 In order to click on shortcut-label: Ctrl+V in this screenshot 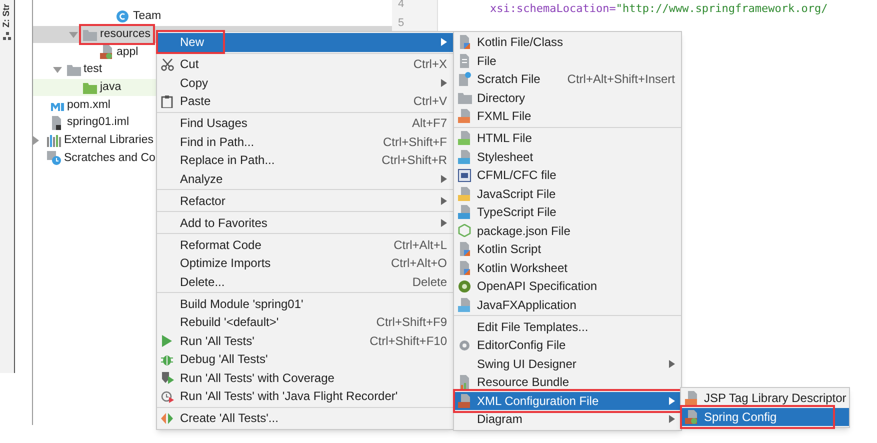, I will do `click(430, 101)`.